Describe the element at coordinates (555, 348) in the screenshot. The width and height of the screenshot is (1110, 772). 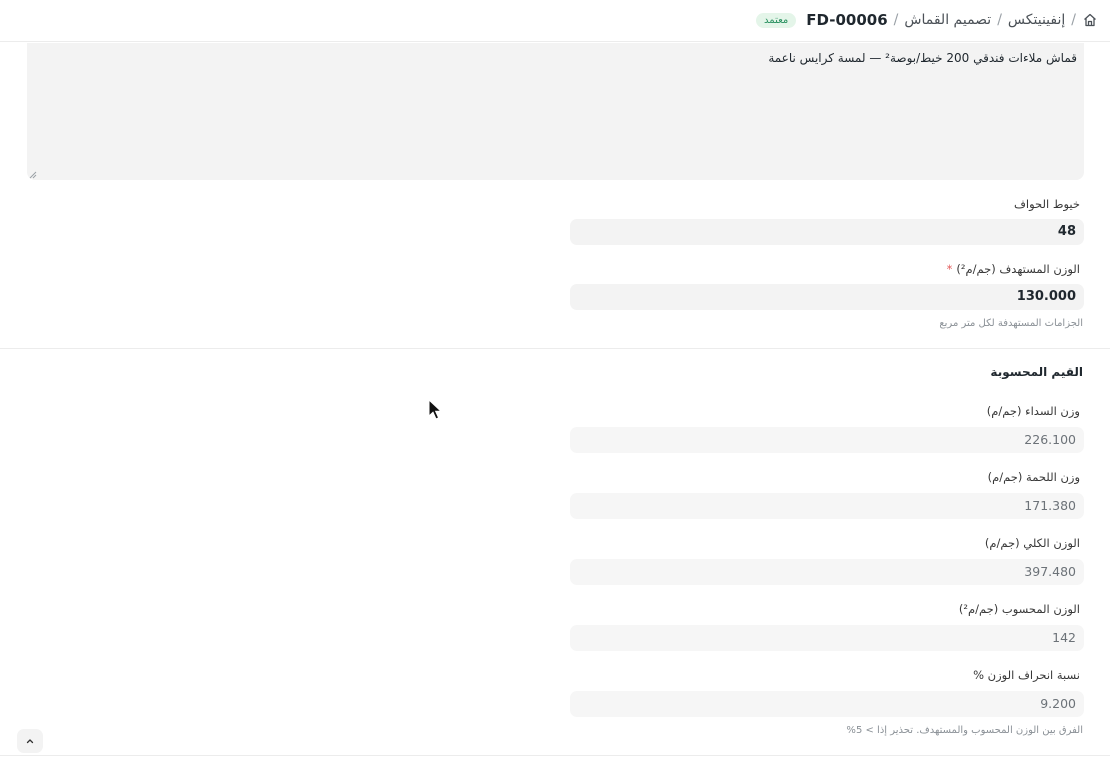
I see `section-divider` at that location.